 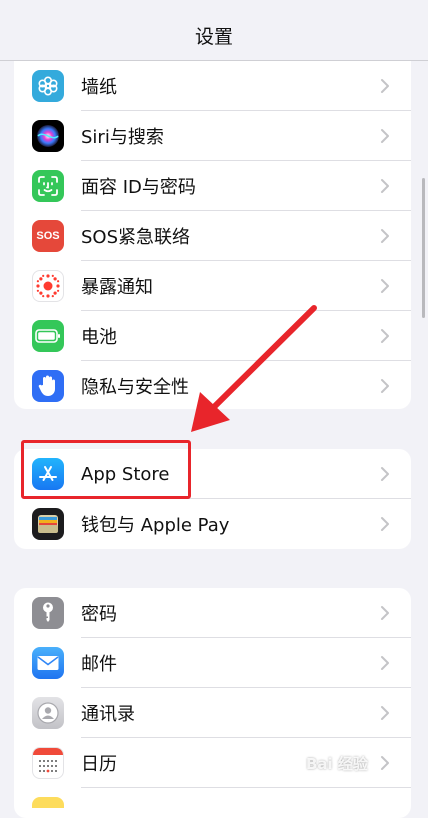 What do you see at coordinates (254, 368) in the screenshot?
I see `annotation-arrow` at bounding box center [254, 368].